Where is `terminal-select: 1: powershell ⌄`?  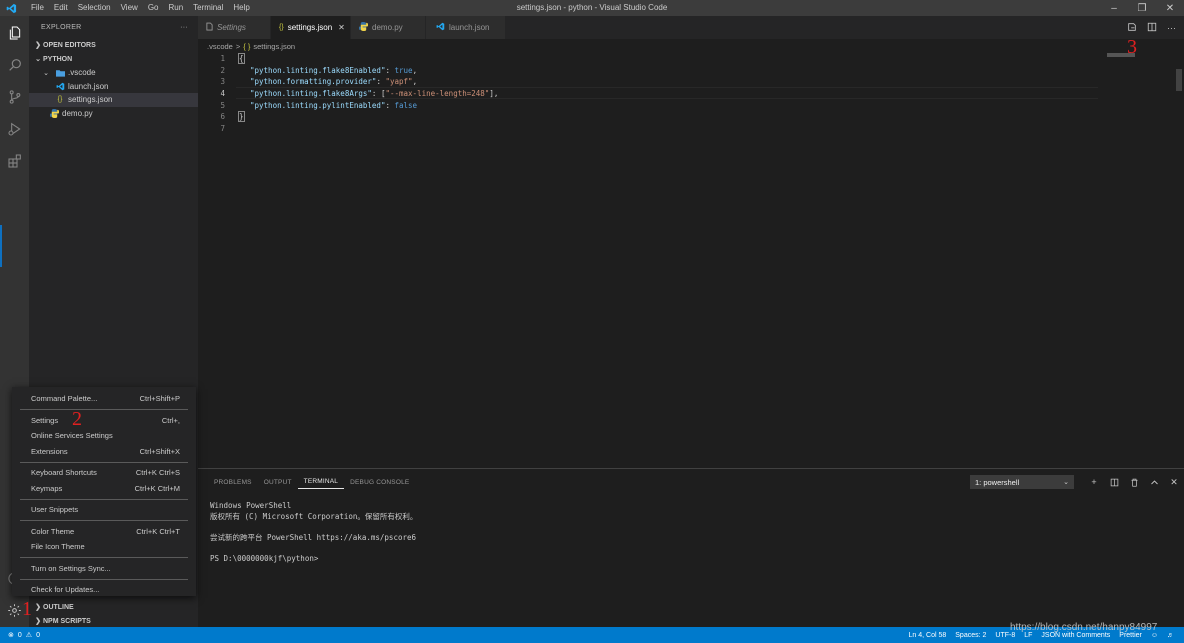 terminal-select: 1: powershell ⌄ is located at coordinates (1022, 482).